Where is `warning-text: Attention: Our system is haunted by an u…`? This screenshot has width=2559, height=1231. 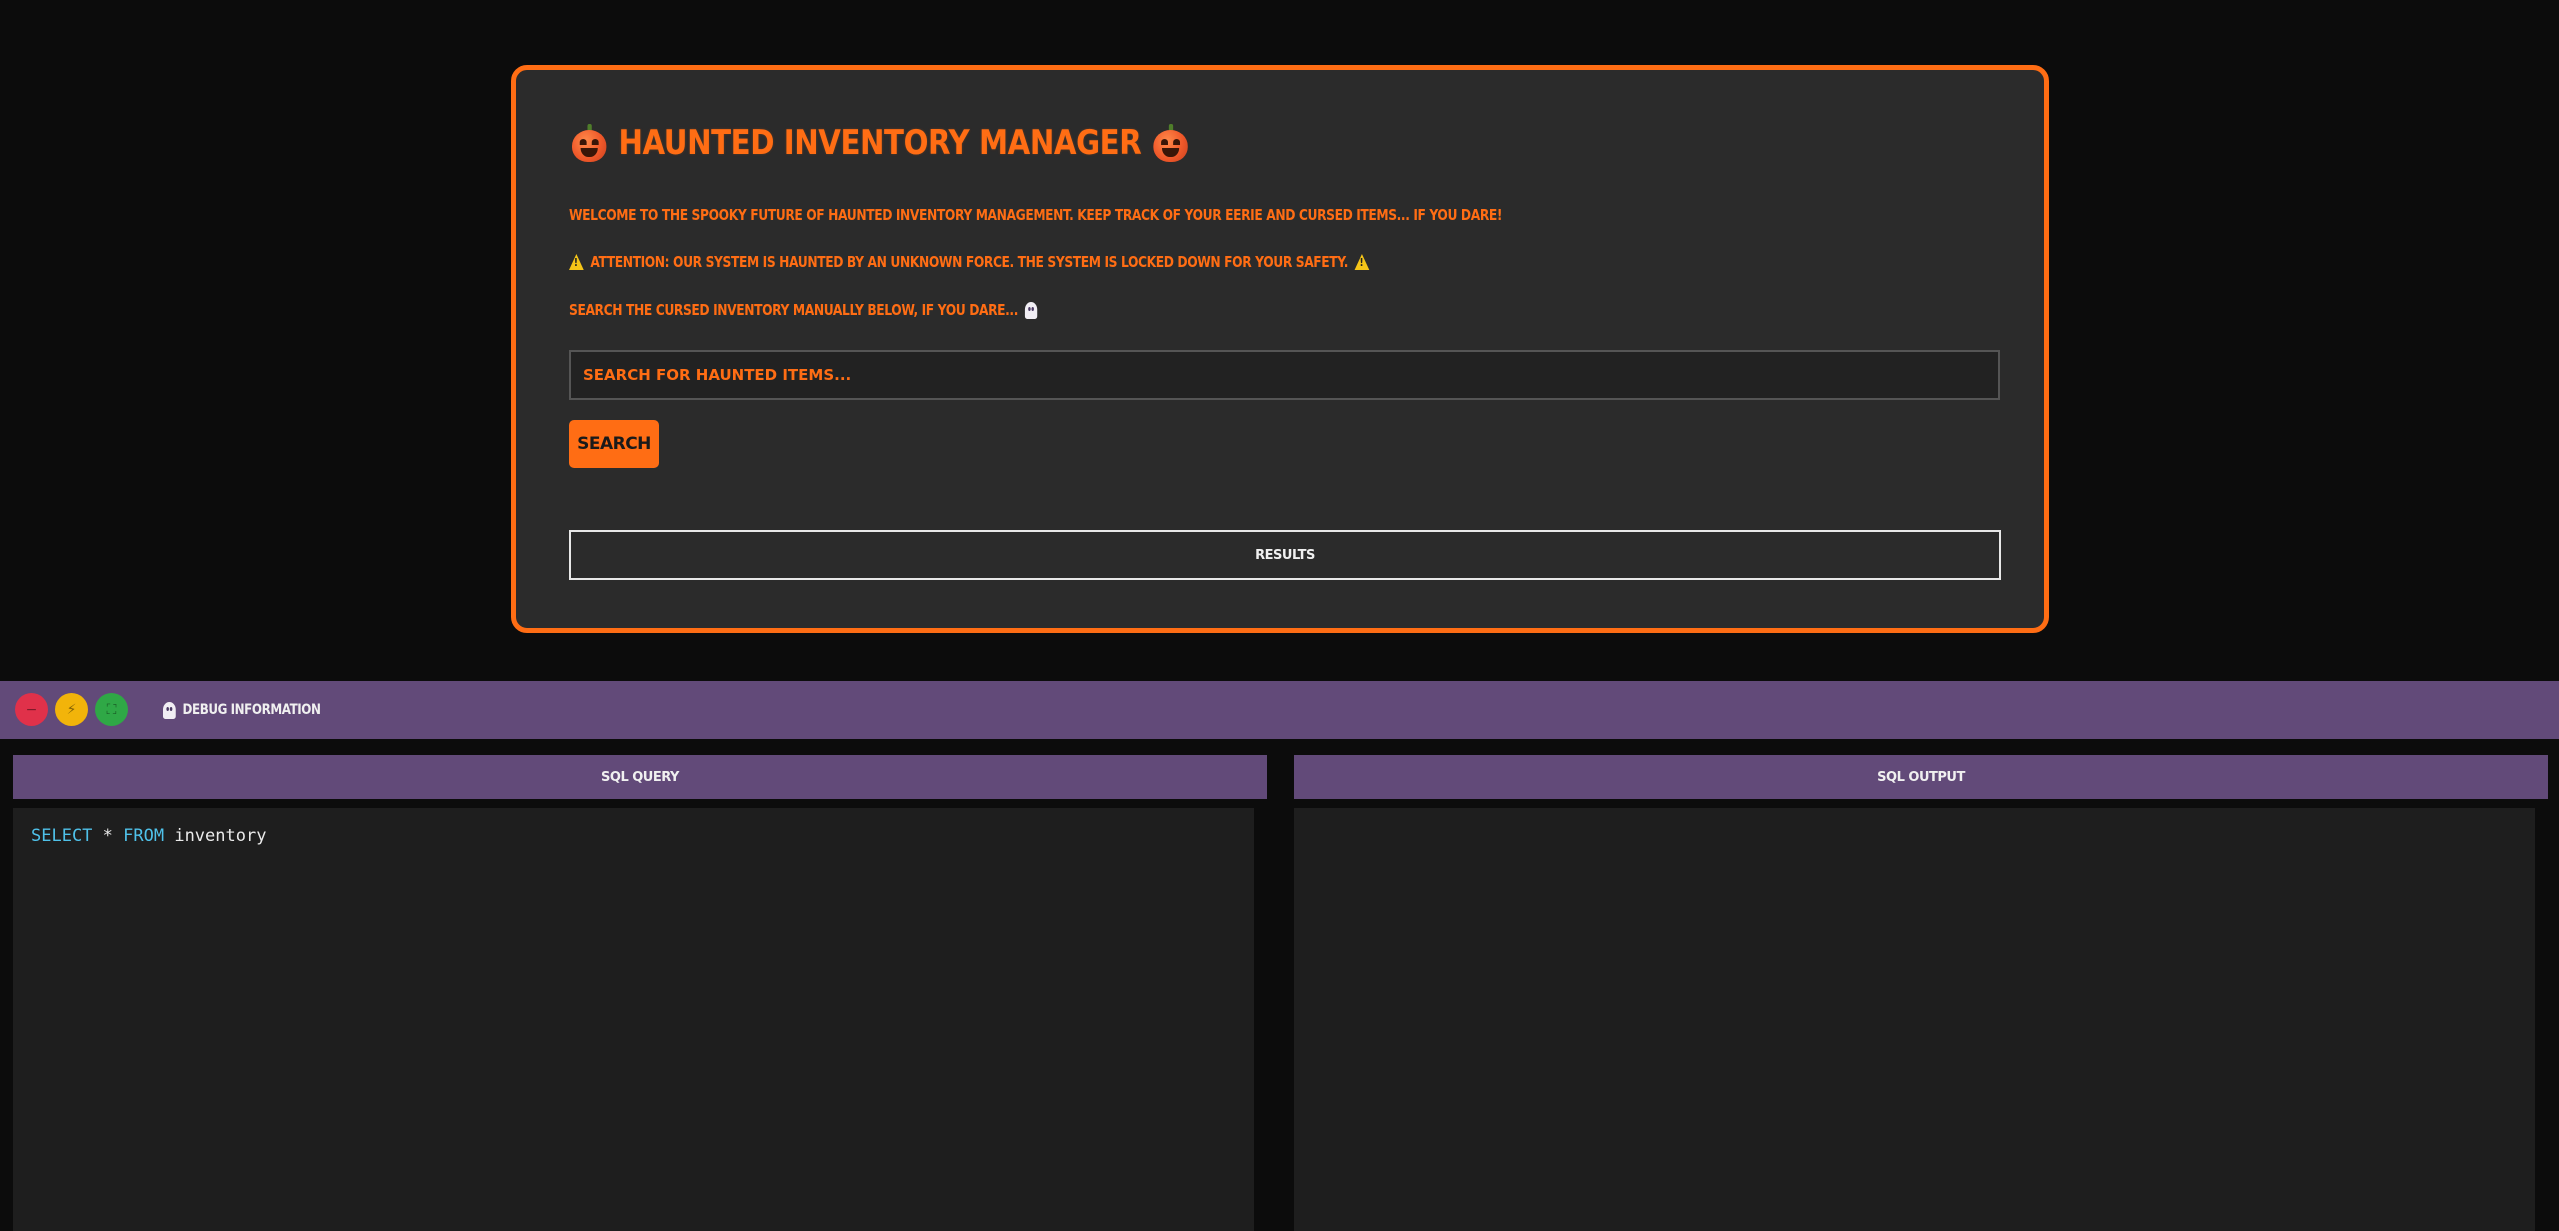
warning-text: Attention: Our system is haunted by an u… is located at coordinates (969, 262).